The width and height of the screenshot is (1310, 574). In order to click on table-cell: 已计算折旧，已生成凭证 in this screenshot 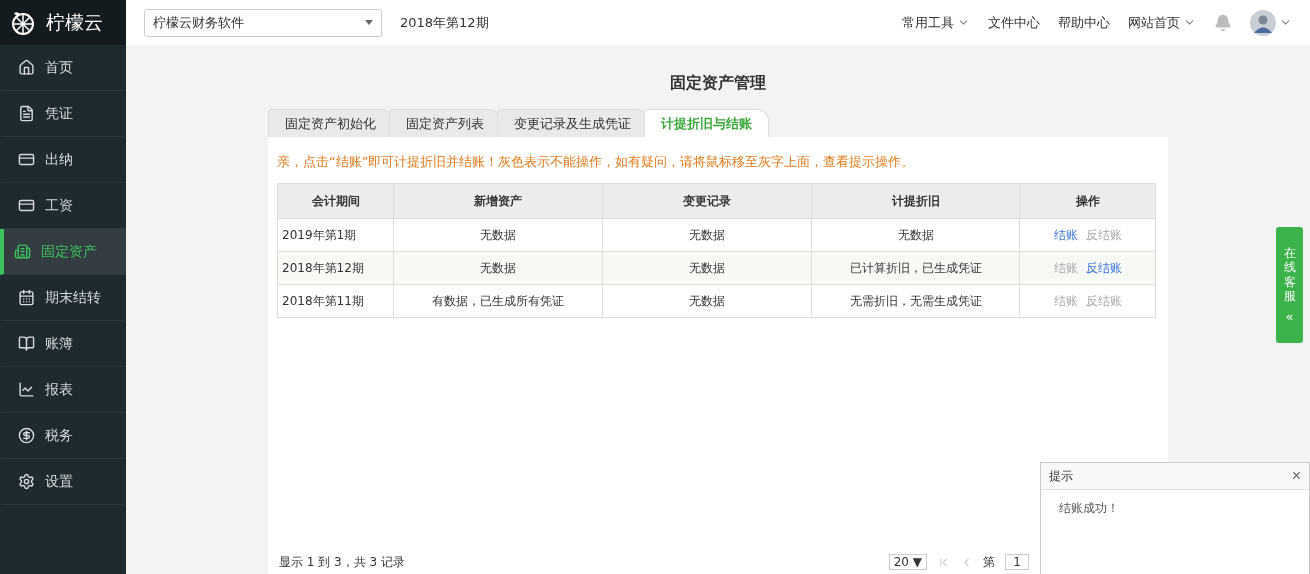, I will do `click(915, 268)`.